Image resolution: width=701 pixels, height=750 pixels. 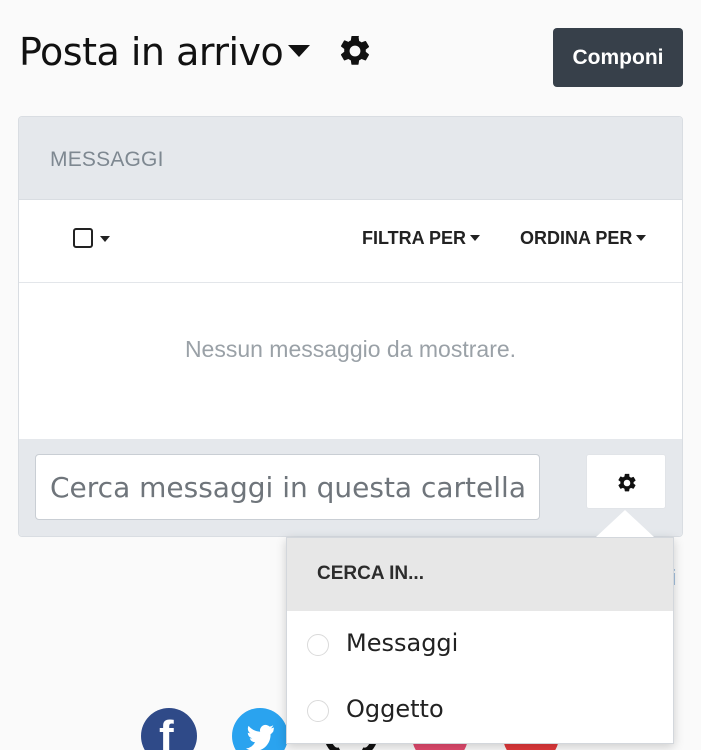 I want to click on option-label: Oggetto, so click(x=395, y=709).